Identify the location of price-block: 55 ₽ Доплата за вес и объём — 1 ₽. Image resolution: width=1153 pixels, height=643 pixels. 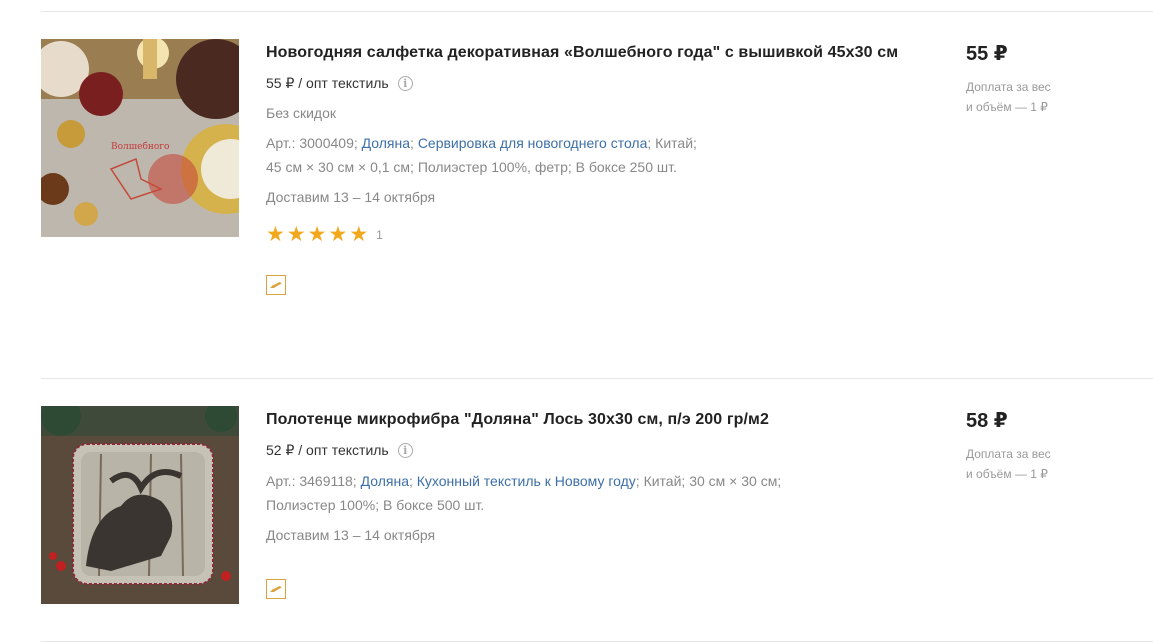
(1036, 78).